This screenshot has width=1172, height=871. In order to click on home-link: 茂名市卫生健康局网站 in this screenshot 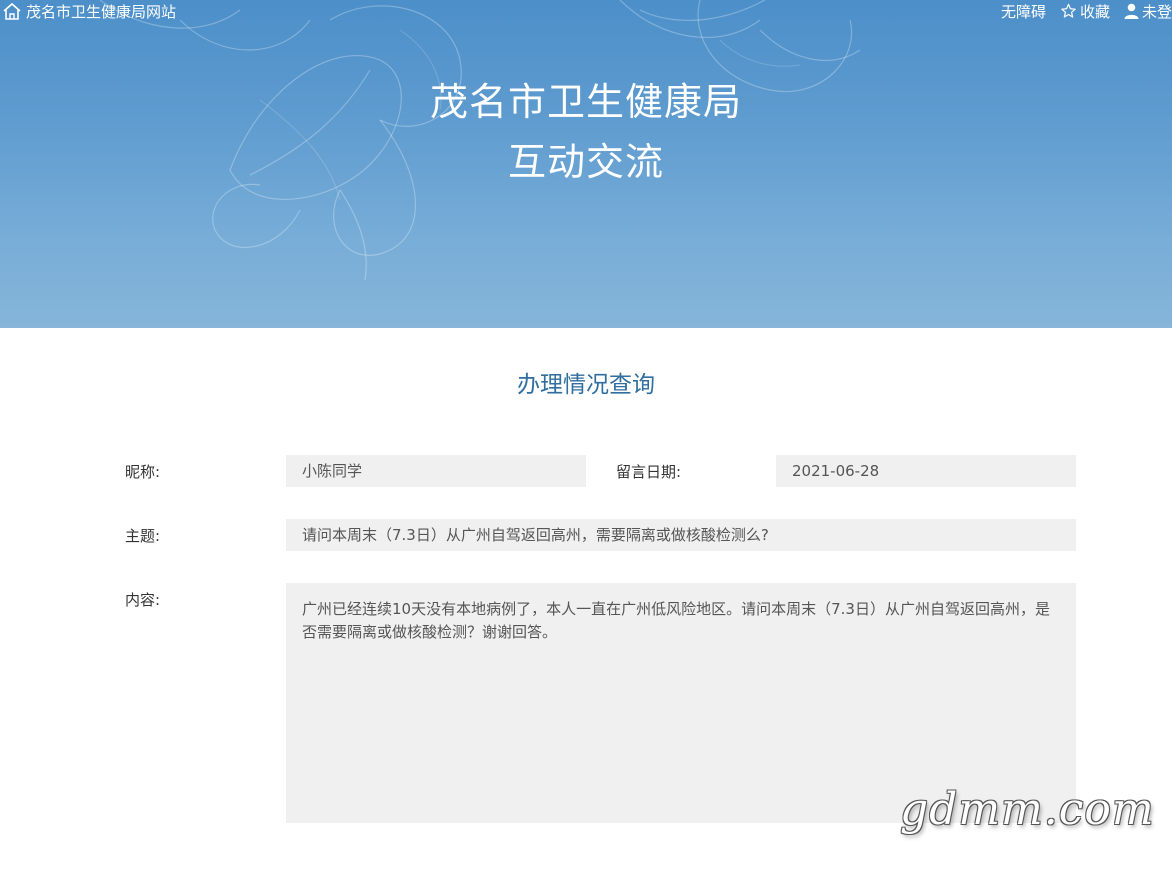, I will do `click(89, 11)`.